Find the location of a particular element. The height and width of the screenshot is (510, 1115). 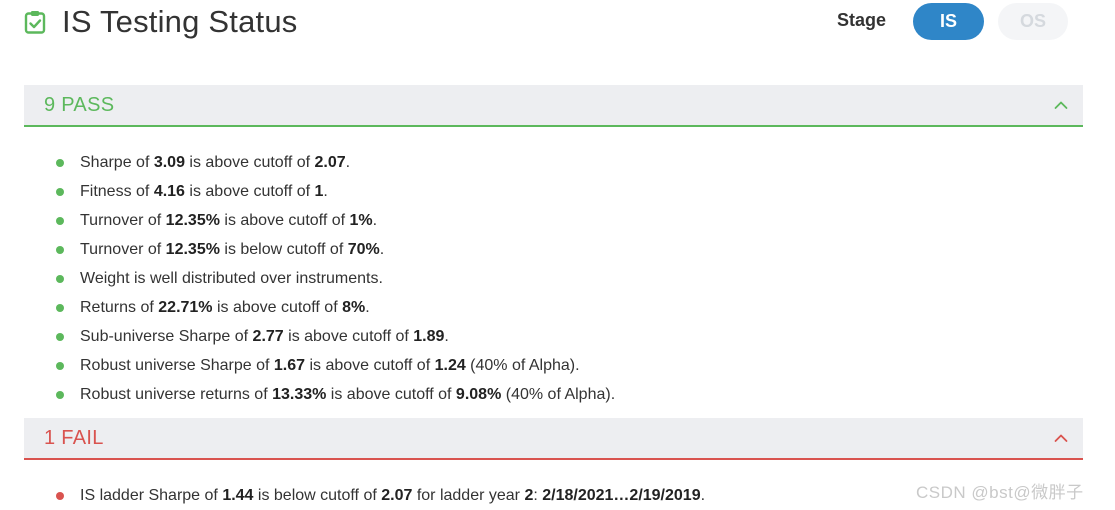

result-text-part: Robust universe returns of is located at coordinates (176, 394).